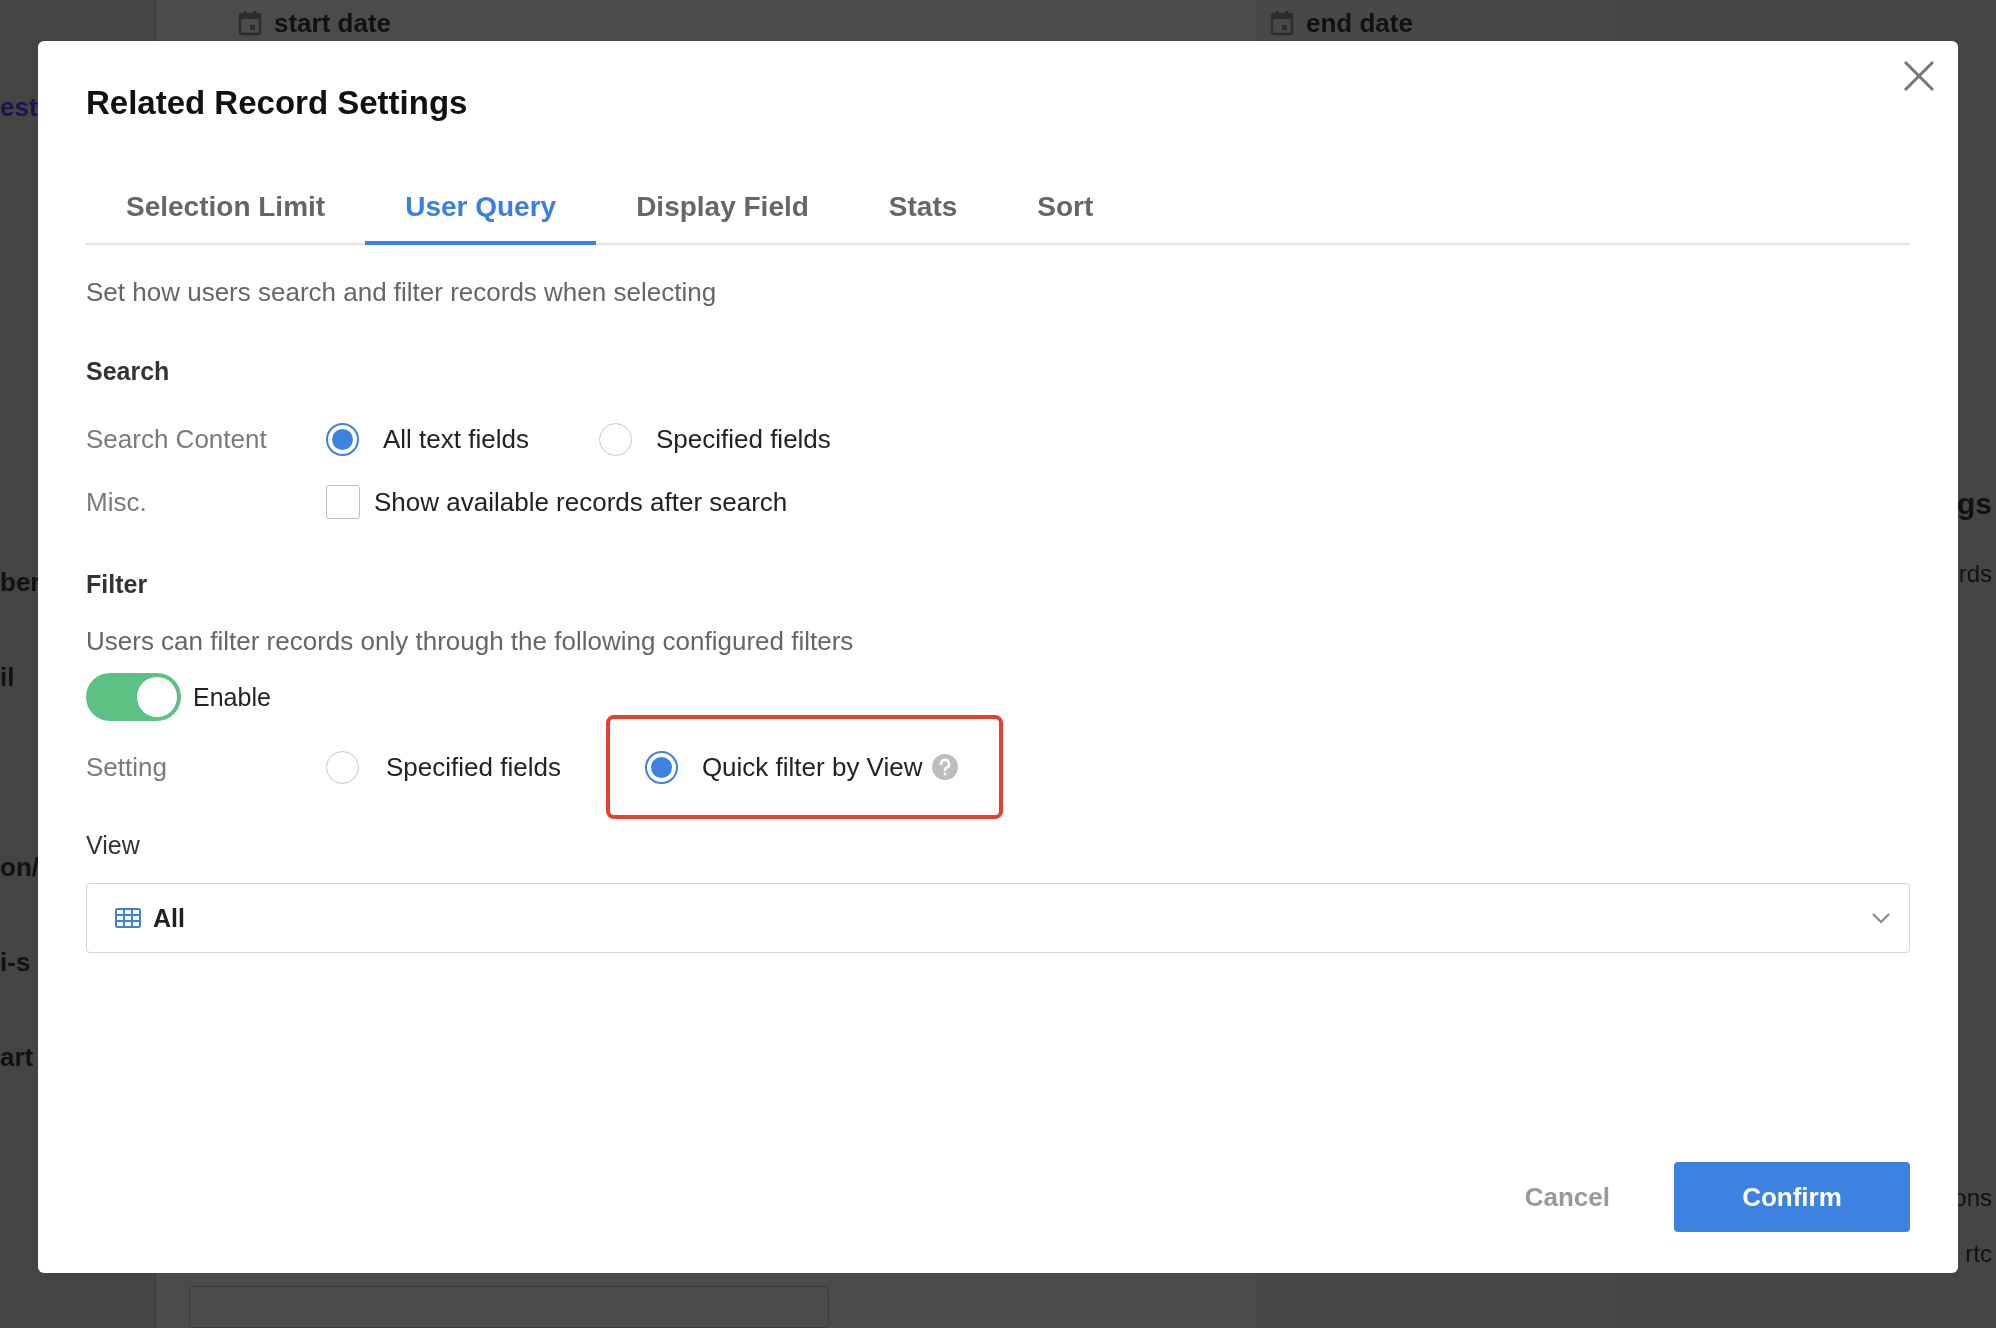 The height and width of the screenshot is (1328, 1996). What do you see at coordinates (581, 502) in the screenshot?
I see `option-label: Show available records after search` at bounding box center [581, 502].